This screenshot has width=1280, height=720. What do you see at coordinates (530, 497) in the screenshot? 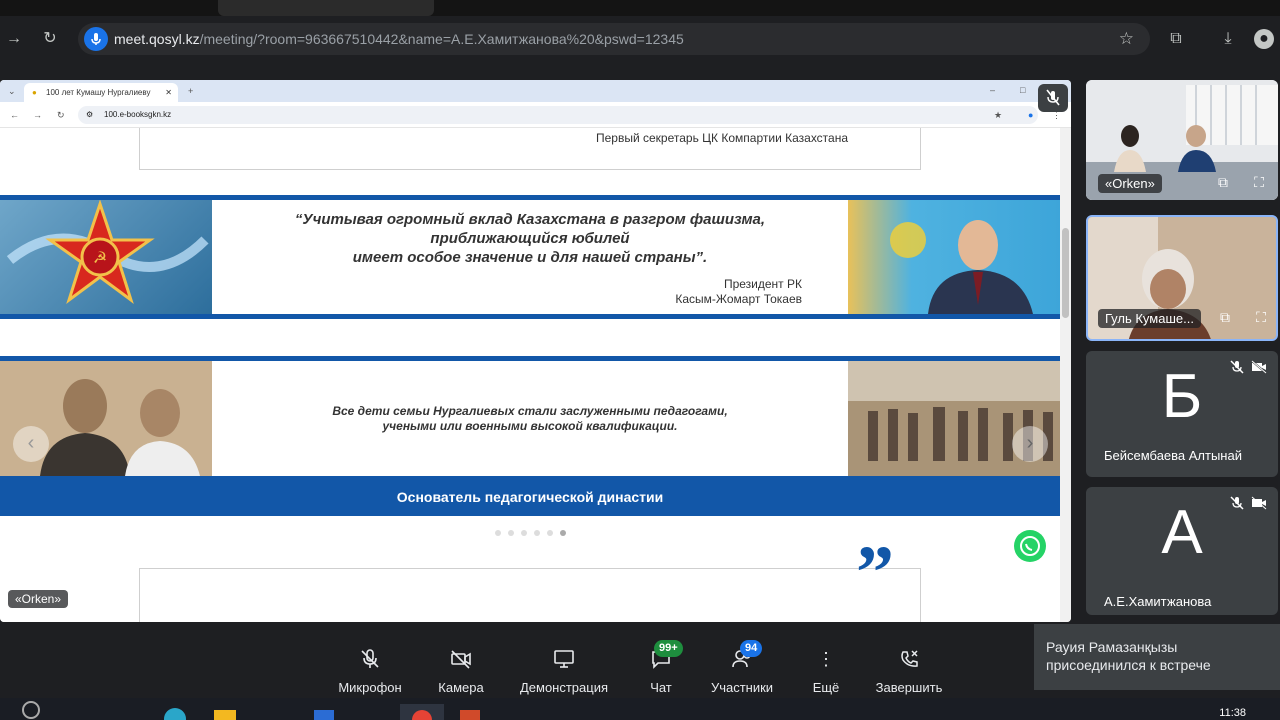
I see `dynasty-title: Основатель педагогической династии` at bounding box center [530, 497].